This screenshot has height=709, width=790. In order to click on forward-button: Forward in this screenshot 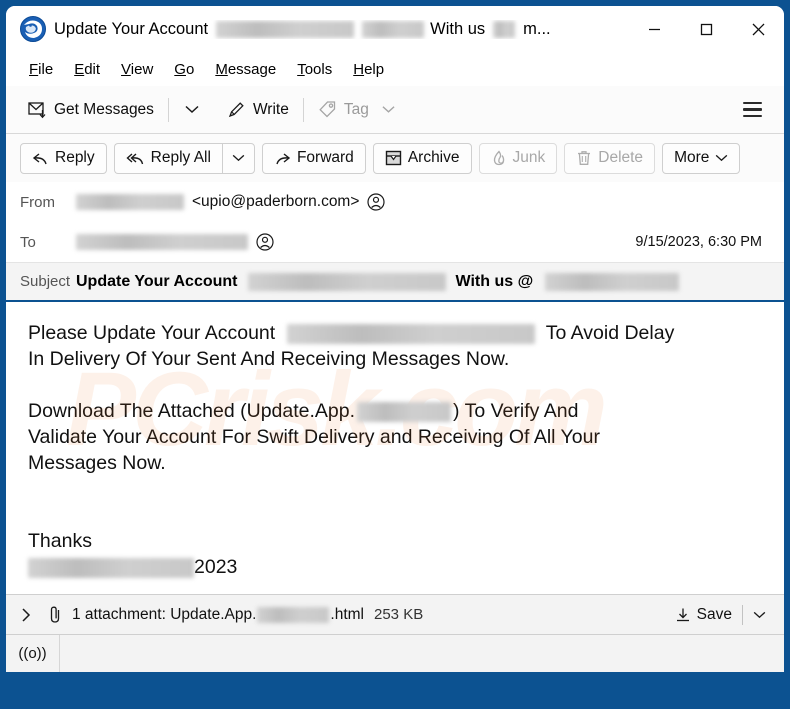, I will do `click(313, 158)`.